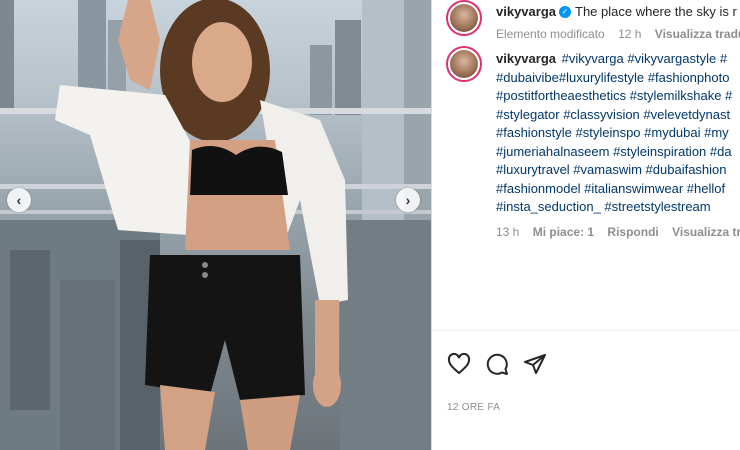 The image size is (740, 450). I want to click on hashtag-line: #jumeriahalnaseem #styleinspiration #da, so click(618, 152).